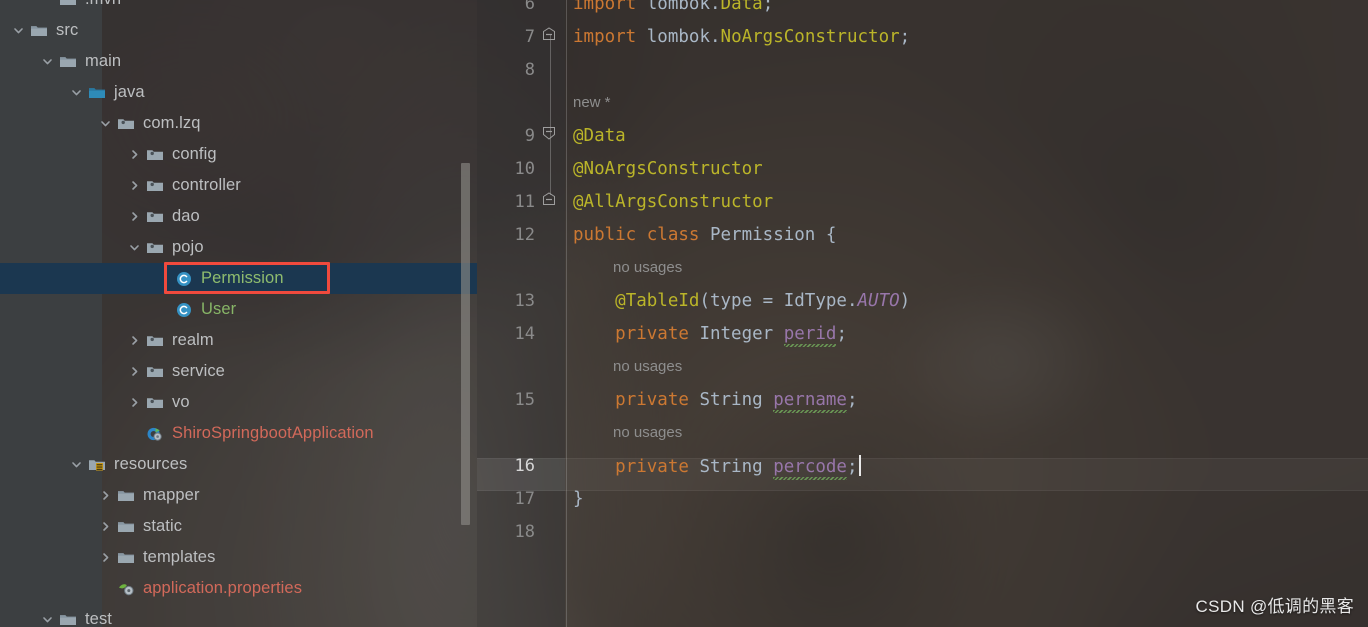 This screenshot has width=1368, height=627. What do you see at coordinates (238, 30) in the screenshot?
I see `tree-item-src: src` at bounding box center [238, 30].